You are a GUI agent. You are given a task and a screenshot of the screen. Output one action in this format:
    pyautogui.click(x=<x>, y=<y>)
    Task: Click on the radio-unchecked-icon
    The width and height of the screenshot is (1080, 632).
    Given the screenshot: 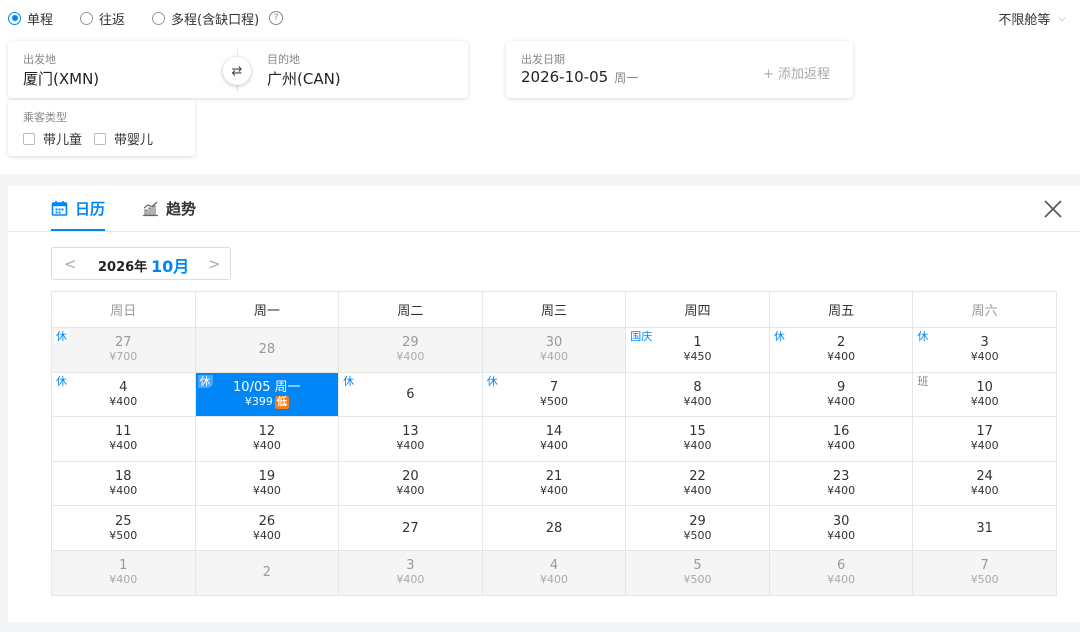 What is the action you would take?
    pyautogui.click(x=159, y=18)
    